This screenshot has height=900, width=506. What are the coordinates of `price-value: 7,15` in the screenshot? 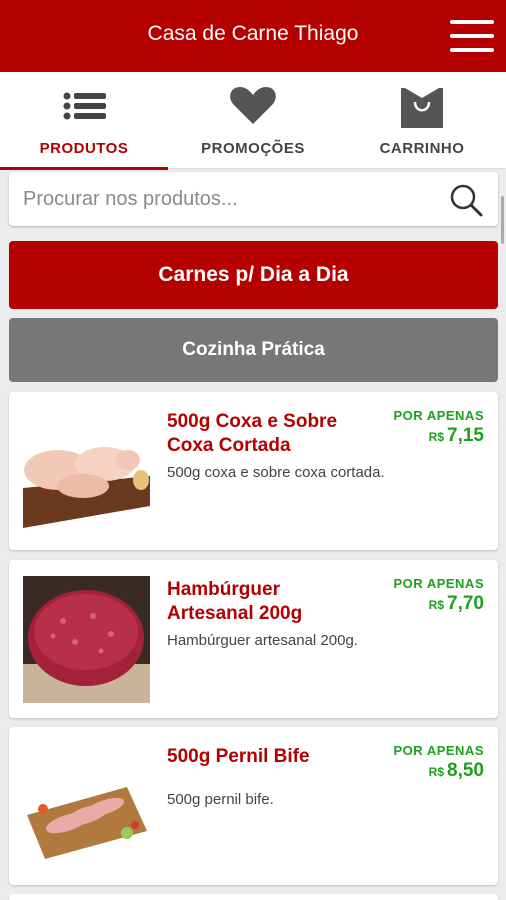 It's located at (465, 435).